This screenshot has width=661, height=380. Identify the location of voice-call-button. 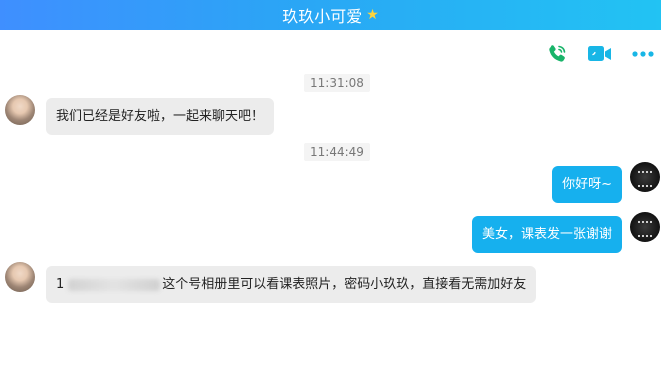
(557, 54).